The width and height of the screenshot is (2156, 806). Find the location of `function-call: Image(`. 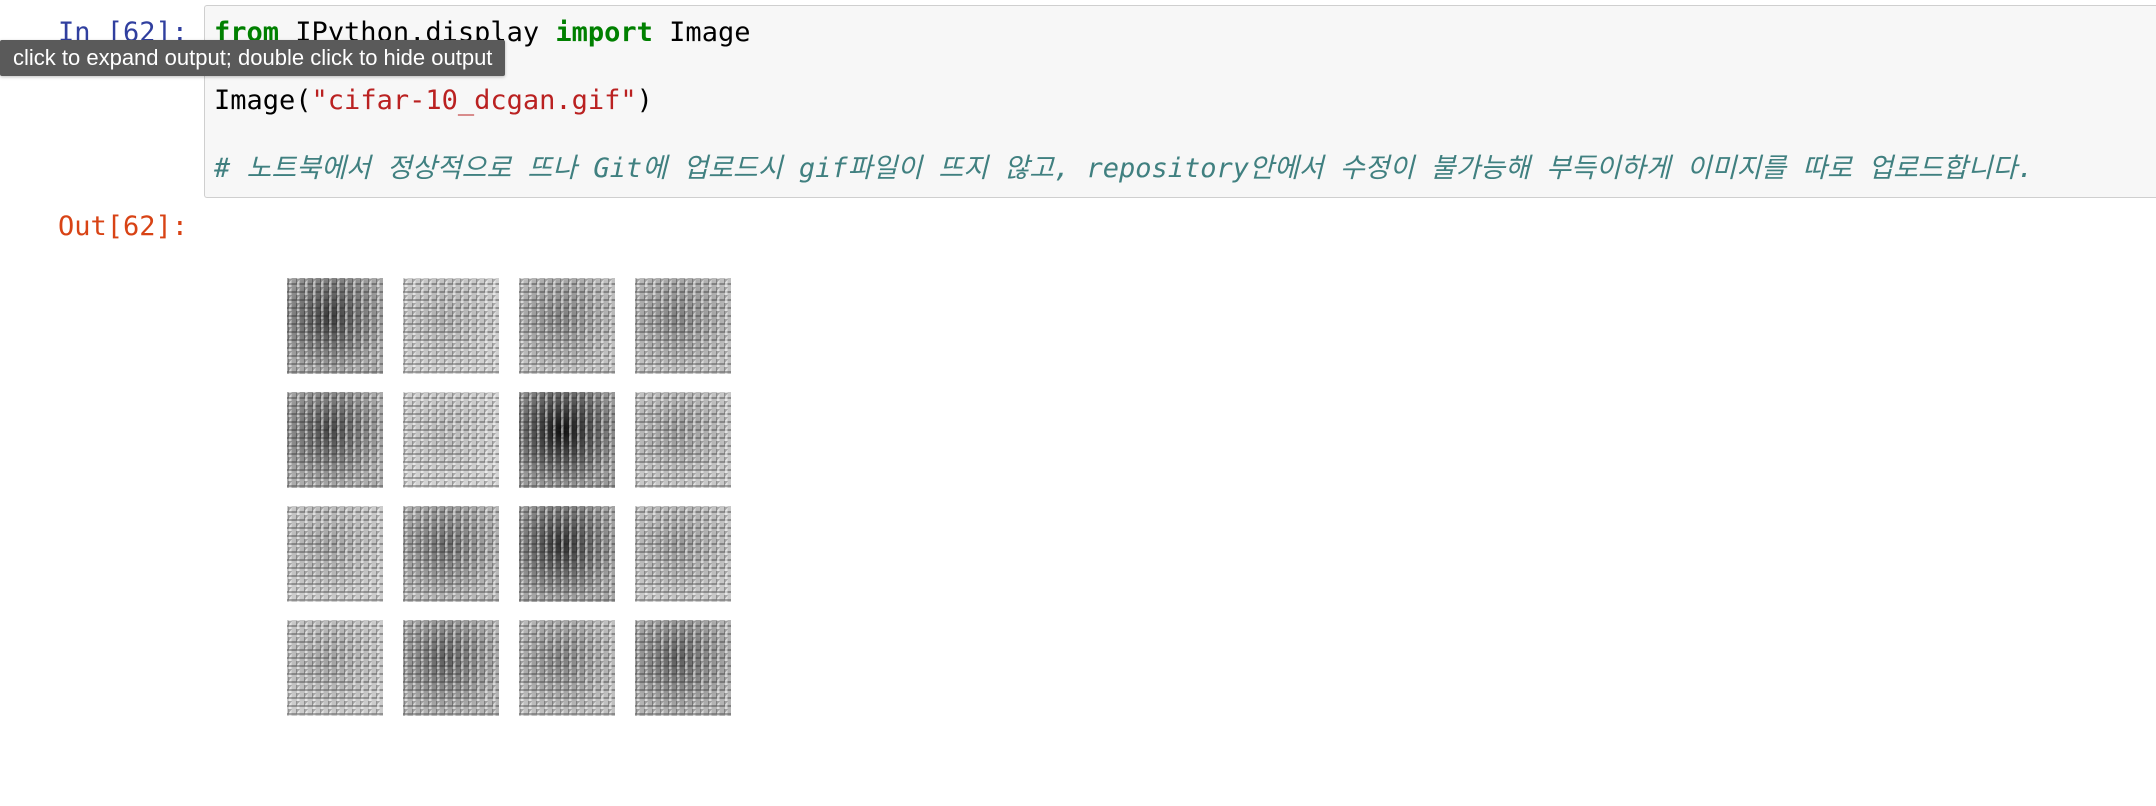

function-call: Image( is located at coordinates (263, 100).